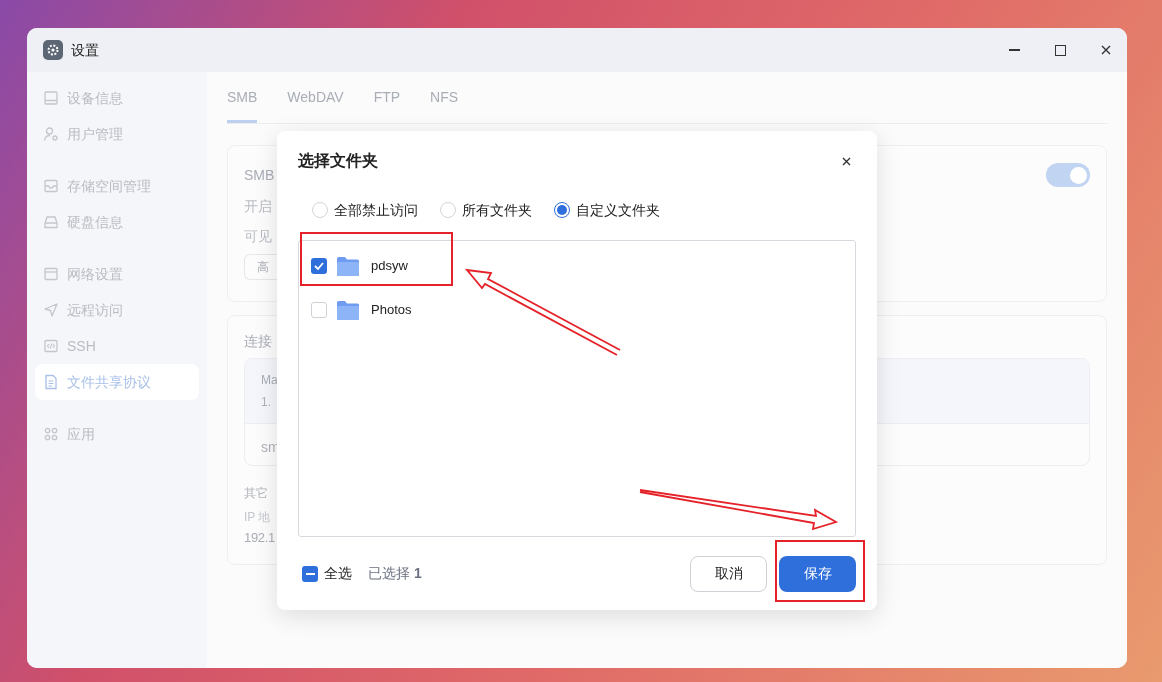 The image size is (1162, 682). I want to click on setting-text: 开启, so click(258, 206).